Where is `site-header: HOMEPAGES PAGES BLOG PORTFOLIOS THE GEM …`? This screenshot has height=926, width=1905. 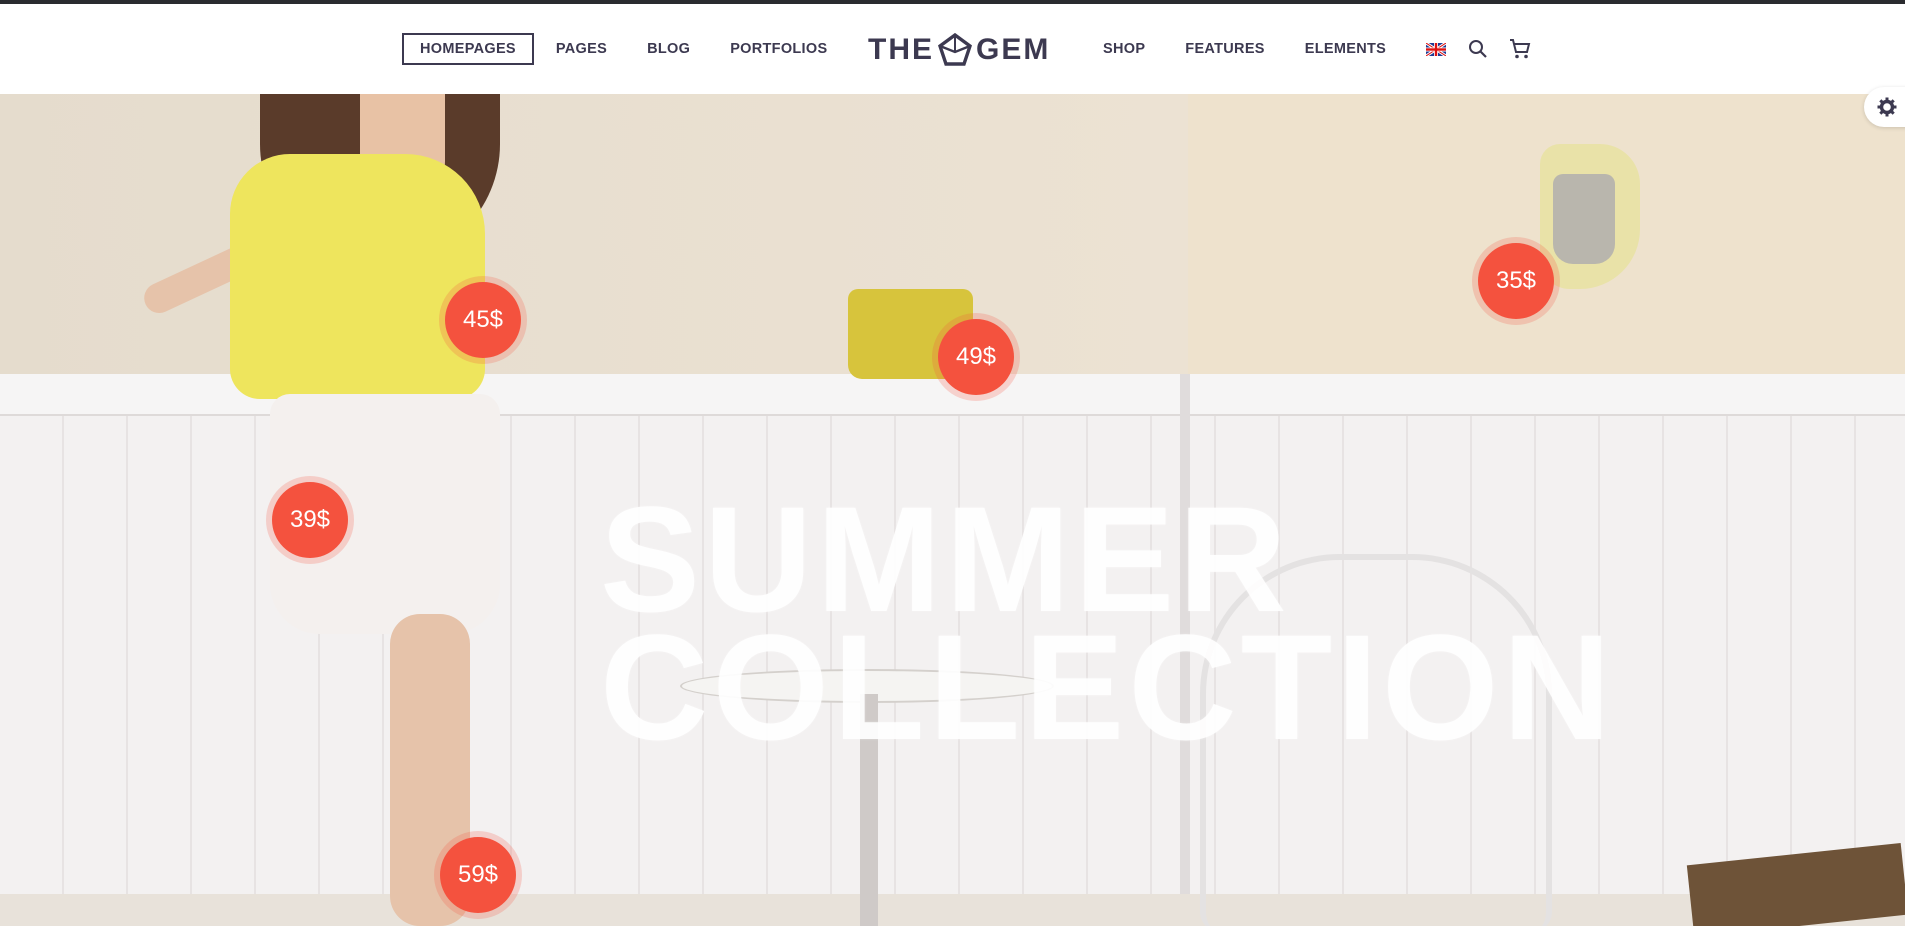
site-header: HOMEPAGES PAGES BLOG PORTFOLIOS THE GEM … is located at coordinates (952, 49).